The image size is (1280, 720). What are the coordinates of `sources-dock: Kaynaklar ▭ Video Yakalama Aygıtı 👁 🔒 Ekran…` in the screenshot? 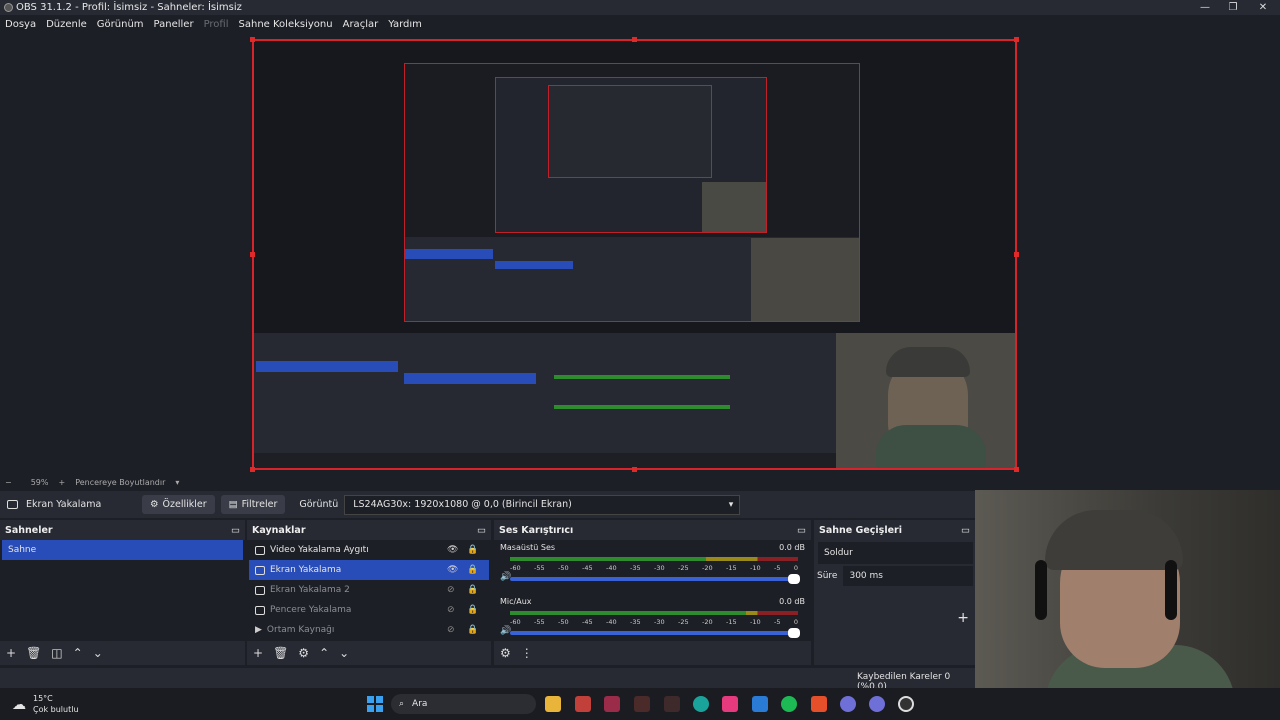 It's located at (369, 592).